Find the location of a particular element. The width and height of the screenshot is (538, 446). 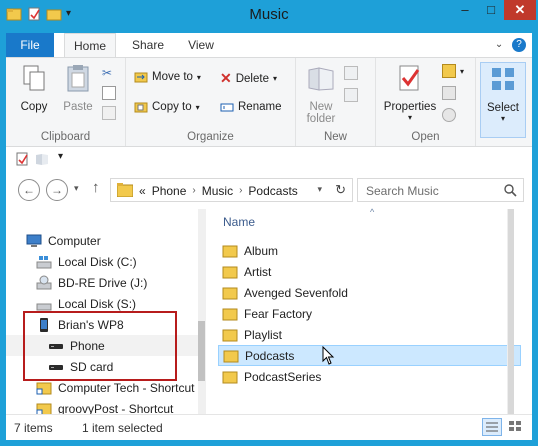

navigation-scrollbar is located at coordinates (201, 311).